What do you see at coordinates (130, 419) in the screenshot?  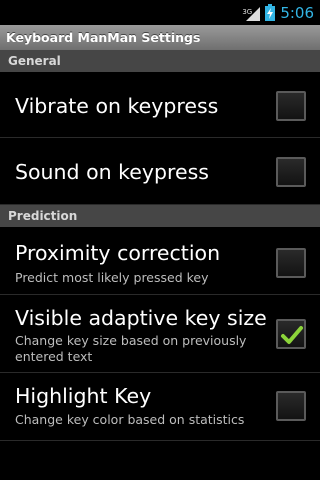 I see `pref-summary: Change key color based on statistics` at bounding box center [130, 419].